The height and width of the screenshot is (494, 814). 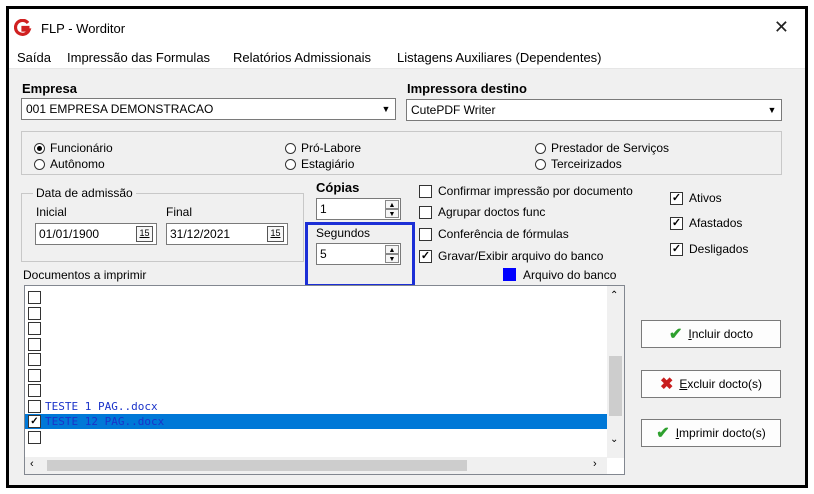 I want to click on menu-relatorios-admissionais: Relatórios Admissionais, so click(x=302, y=57).